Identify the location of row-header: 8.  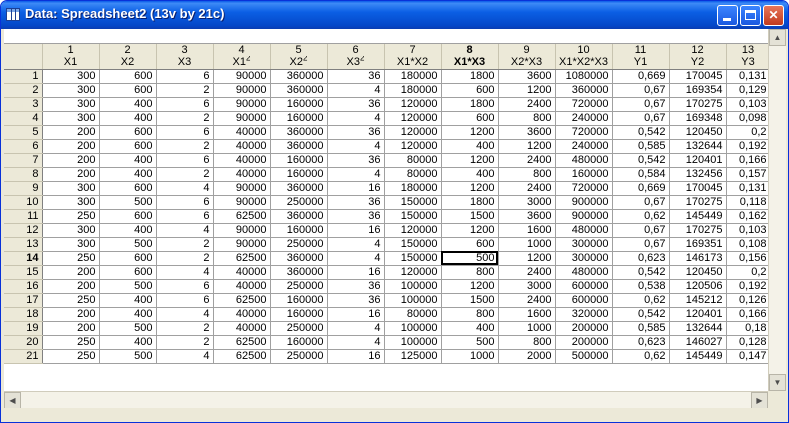
(23, 174).